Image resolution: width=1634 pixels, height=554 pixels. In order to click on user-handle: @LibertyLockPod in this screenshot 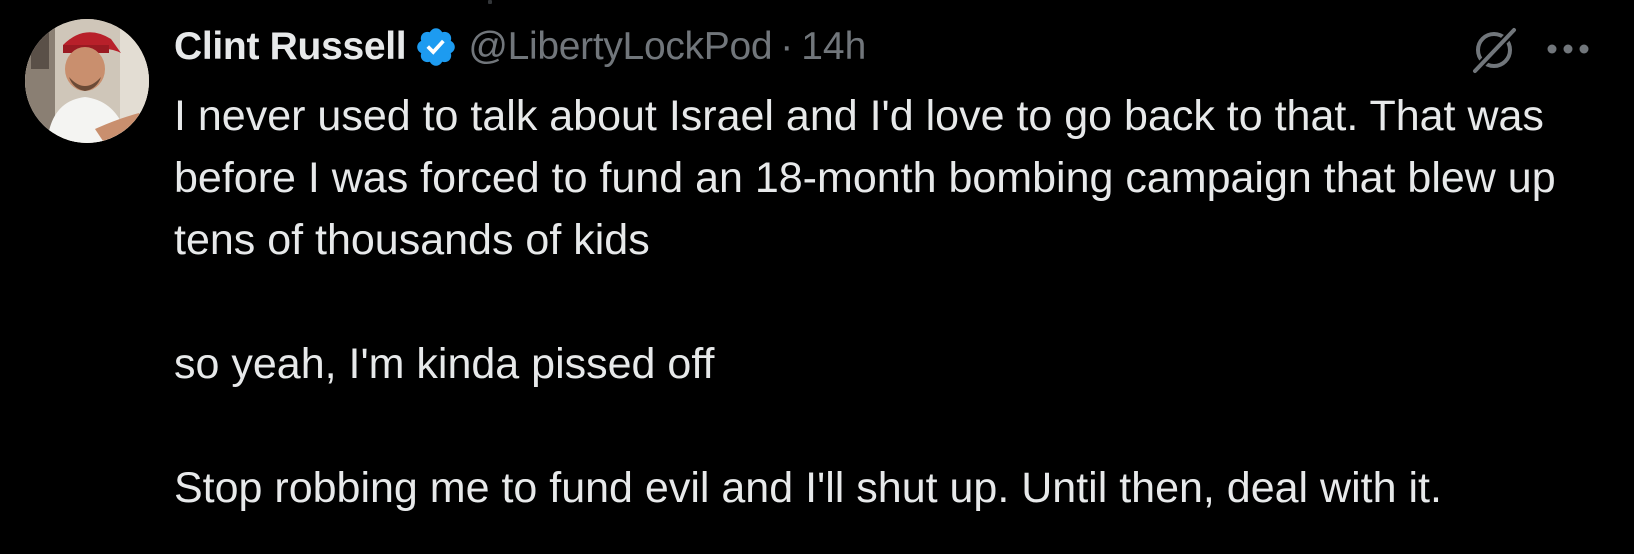, I will do `click(620, 47)`.